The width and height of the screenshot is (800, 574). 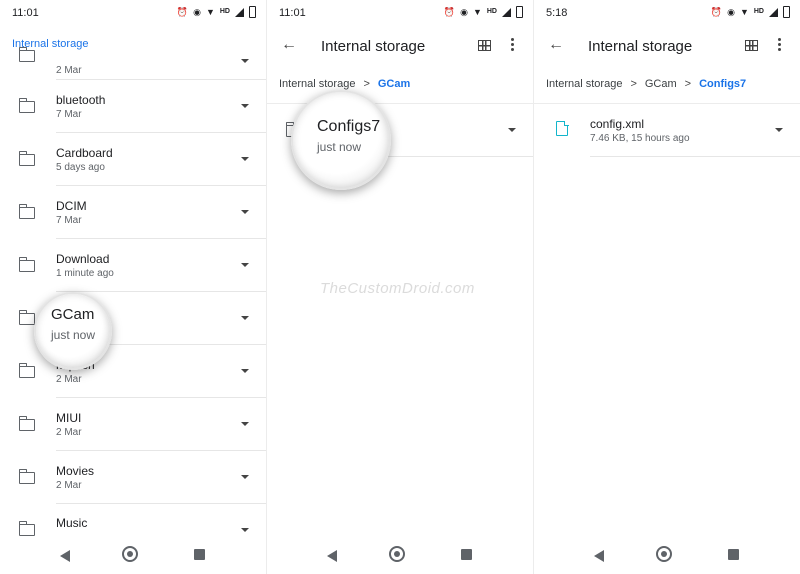 I want to click on list-item: 2 Mar, so click(x=133, y=62).